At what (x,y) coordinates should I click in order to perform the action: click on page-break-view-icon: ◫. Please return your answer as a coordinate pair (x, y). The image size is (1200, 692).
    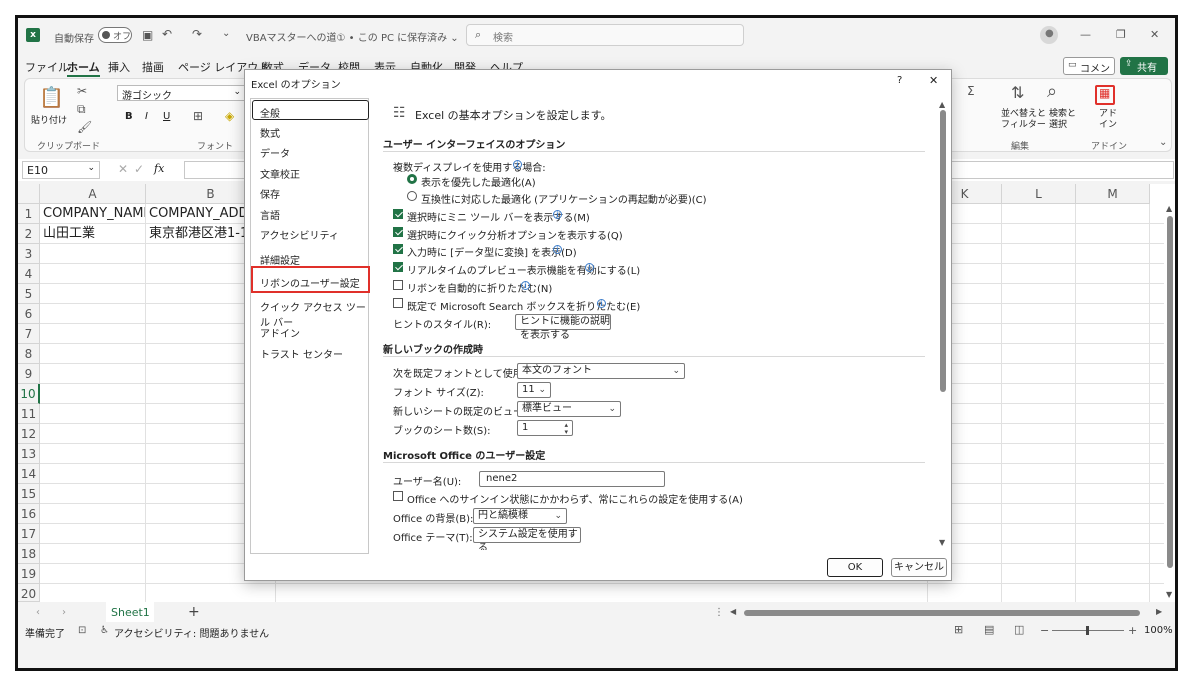
    Looking at the image, I should click on (1019, 630).